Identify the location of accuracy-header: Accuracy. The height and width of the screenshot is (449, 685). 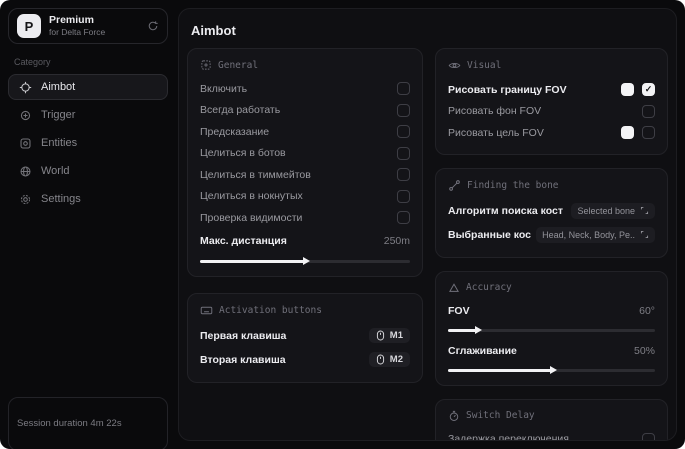
(489, 287).